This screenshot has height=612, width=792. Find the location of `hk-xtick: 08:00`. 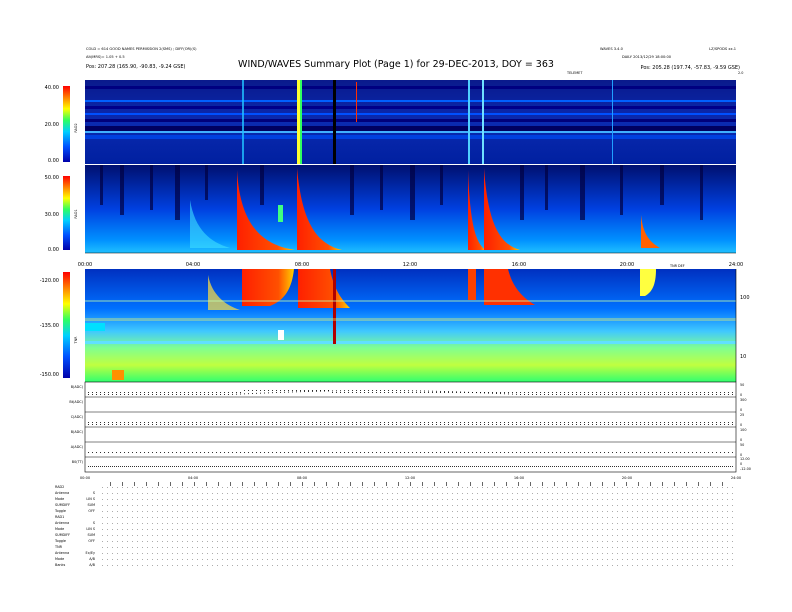

hk-xtick: 08:00 is located at coordinates (302, 478).